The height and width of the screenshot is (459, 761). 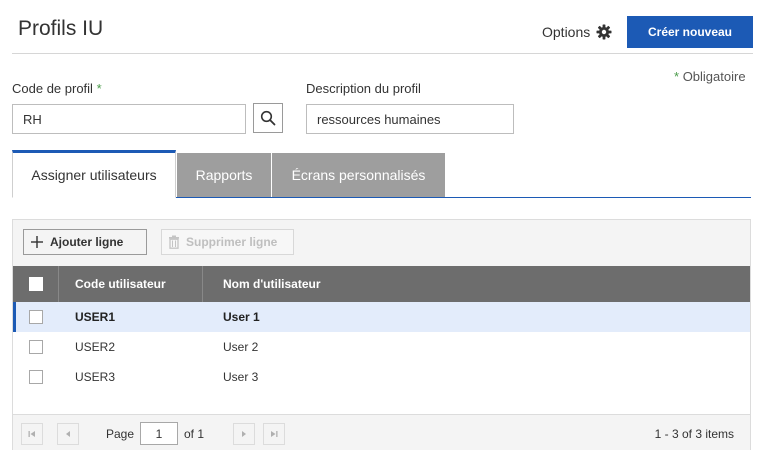 I want to click on user-name-cell: User 3, so click(x=241, y=377).